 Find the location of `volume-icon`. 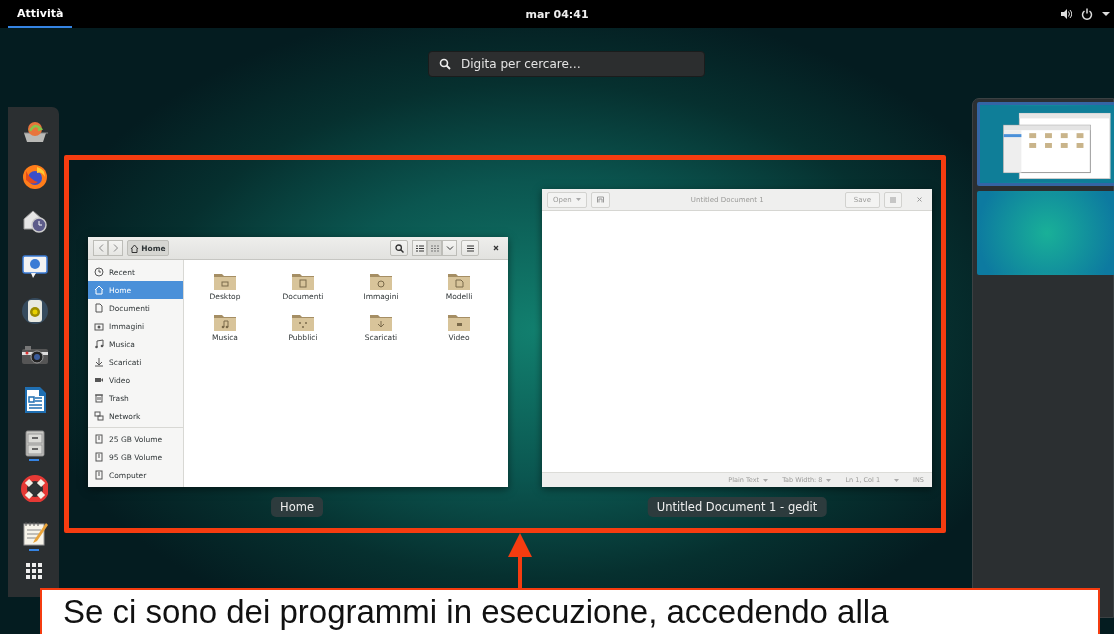

volume-icon is located at coordinates (1066, 14).